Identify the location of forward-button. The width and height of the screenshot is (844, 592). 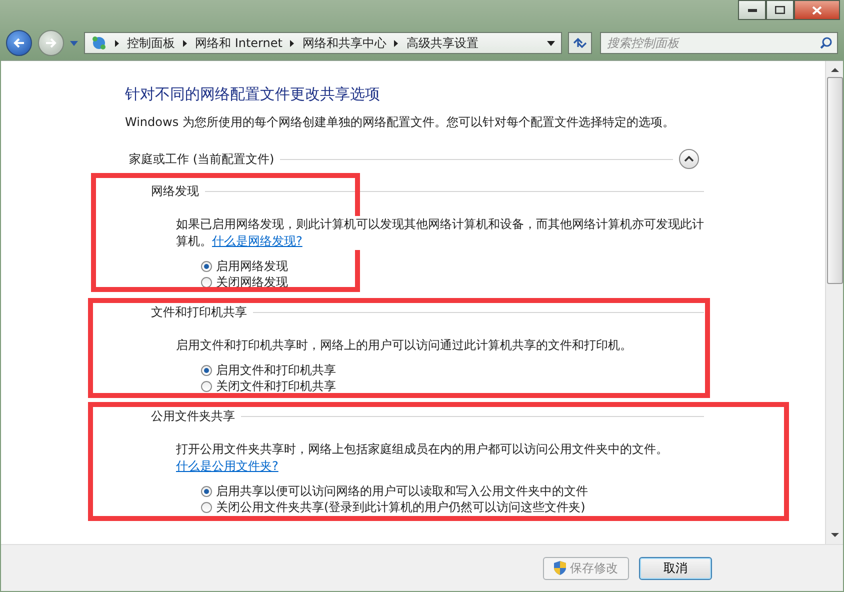
(51, 43).